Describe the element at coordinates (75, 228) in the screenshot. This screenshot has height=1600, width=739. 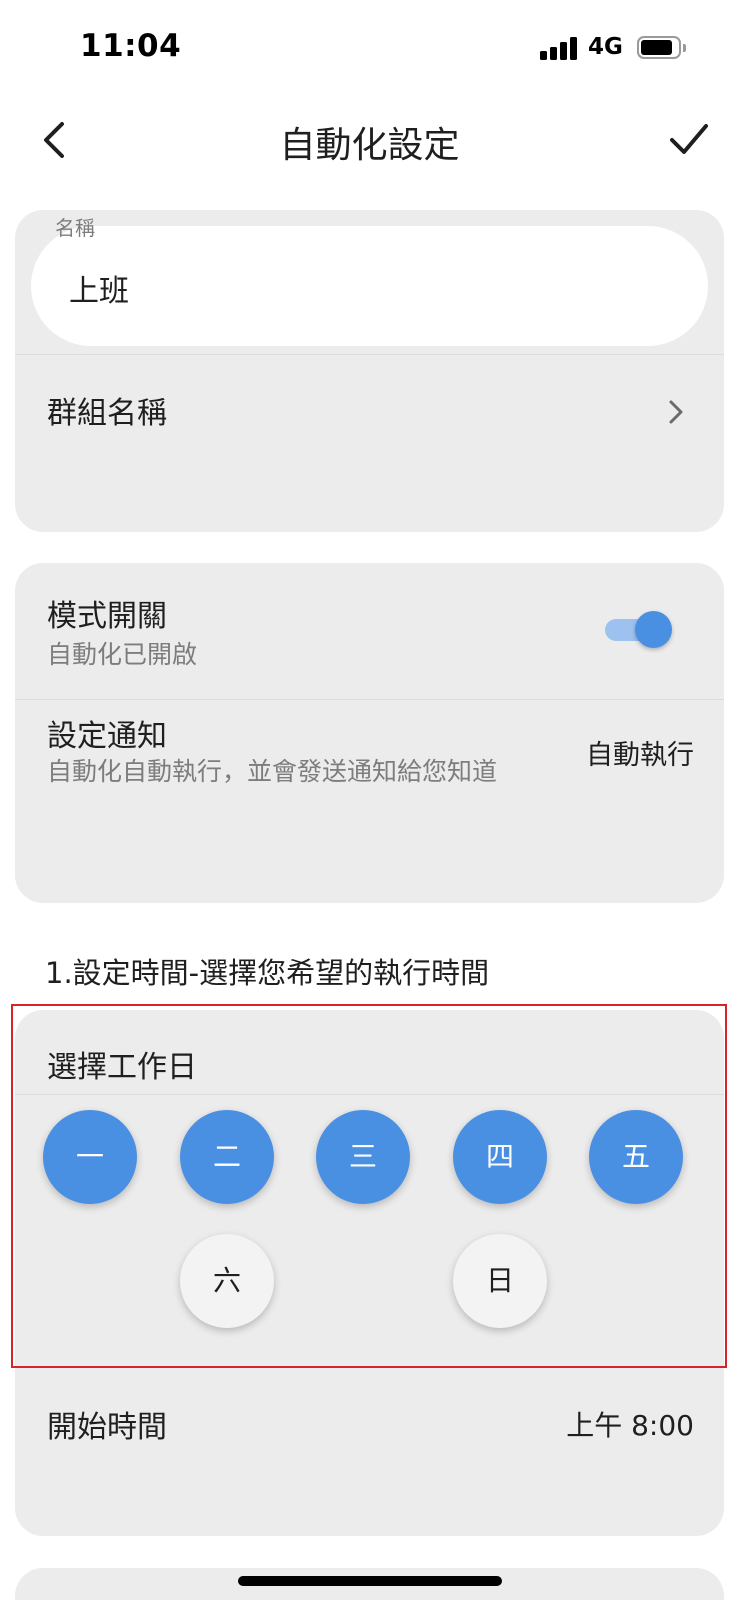
I see `name-label: 名稱` at that location.